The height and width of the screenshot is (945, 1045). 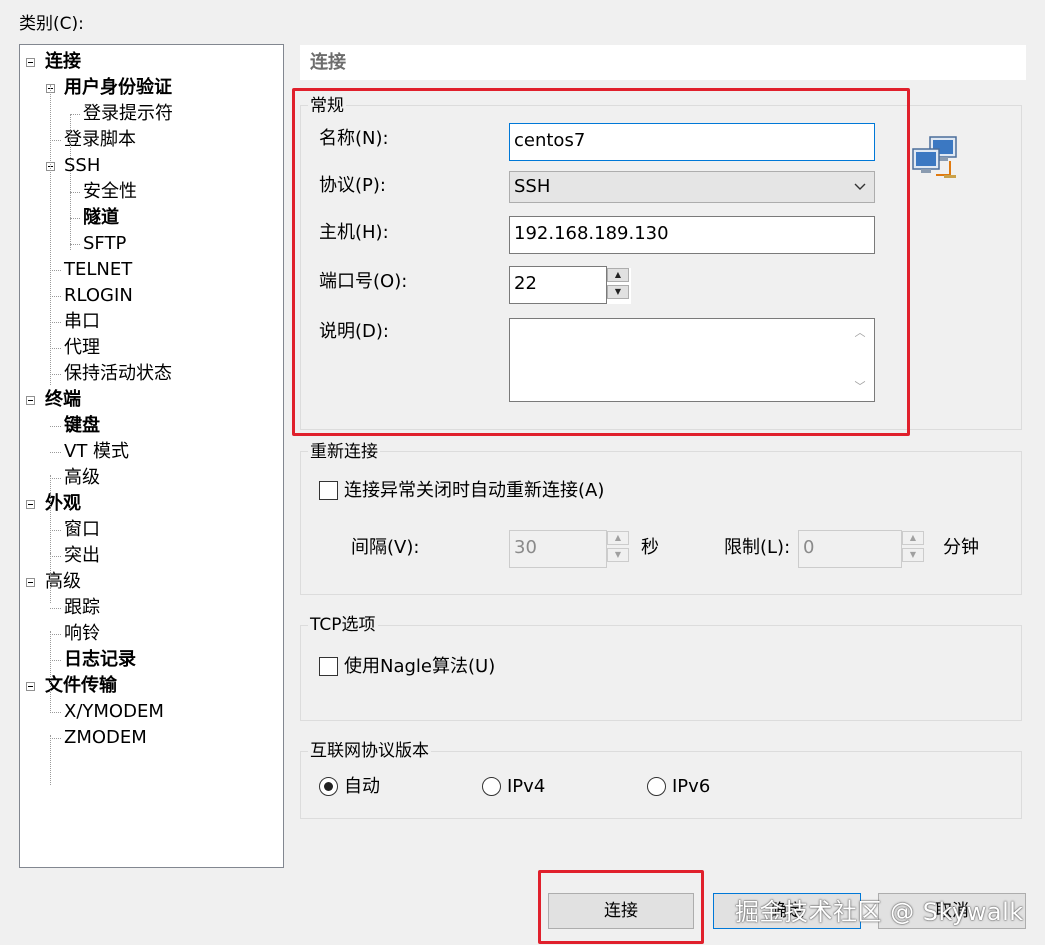 I want to click on tree-item: 串口, so click(x=82, y=322).